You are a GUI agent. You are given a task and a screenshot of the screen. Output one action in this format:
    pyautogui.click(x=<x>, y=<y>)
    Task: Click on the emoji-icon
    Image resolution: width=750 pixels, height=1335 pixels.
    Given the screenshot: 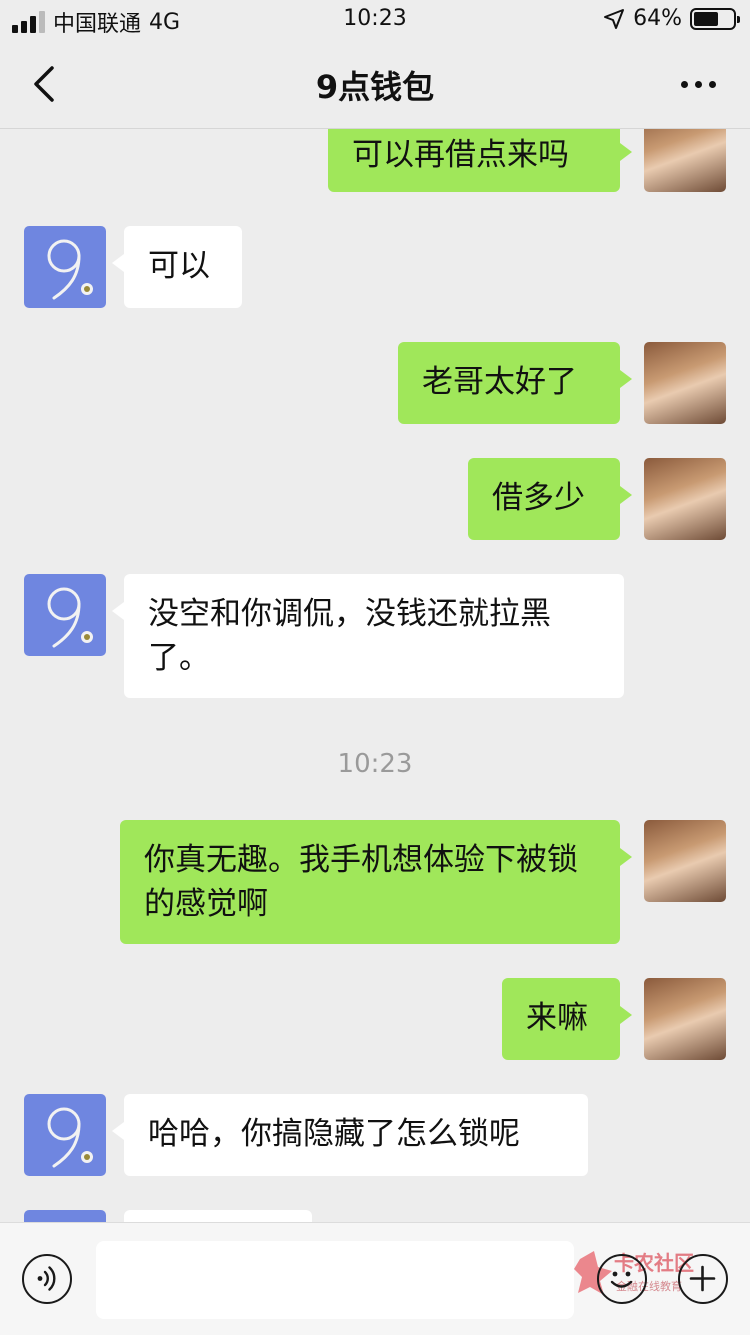 What is the action you would take?
    pyautogui.click(x=621, y=1279)
    